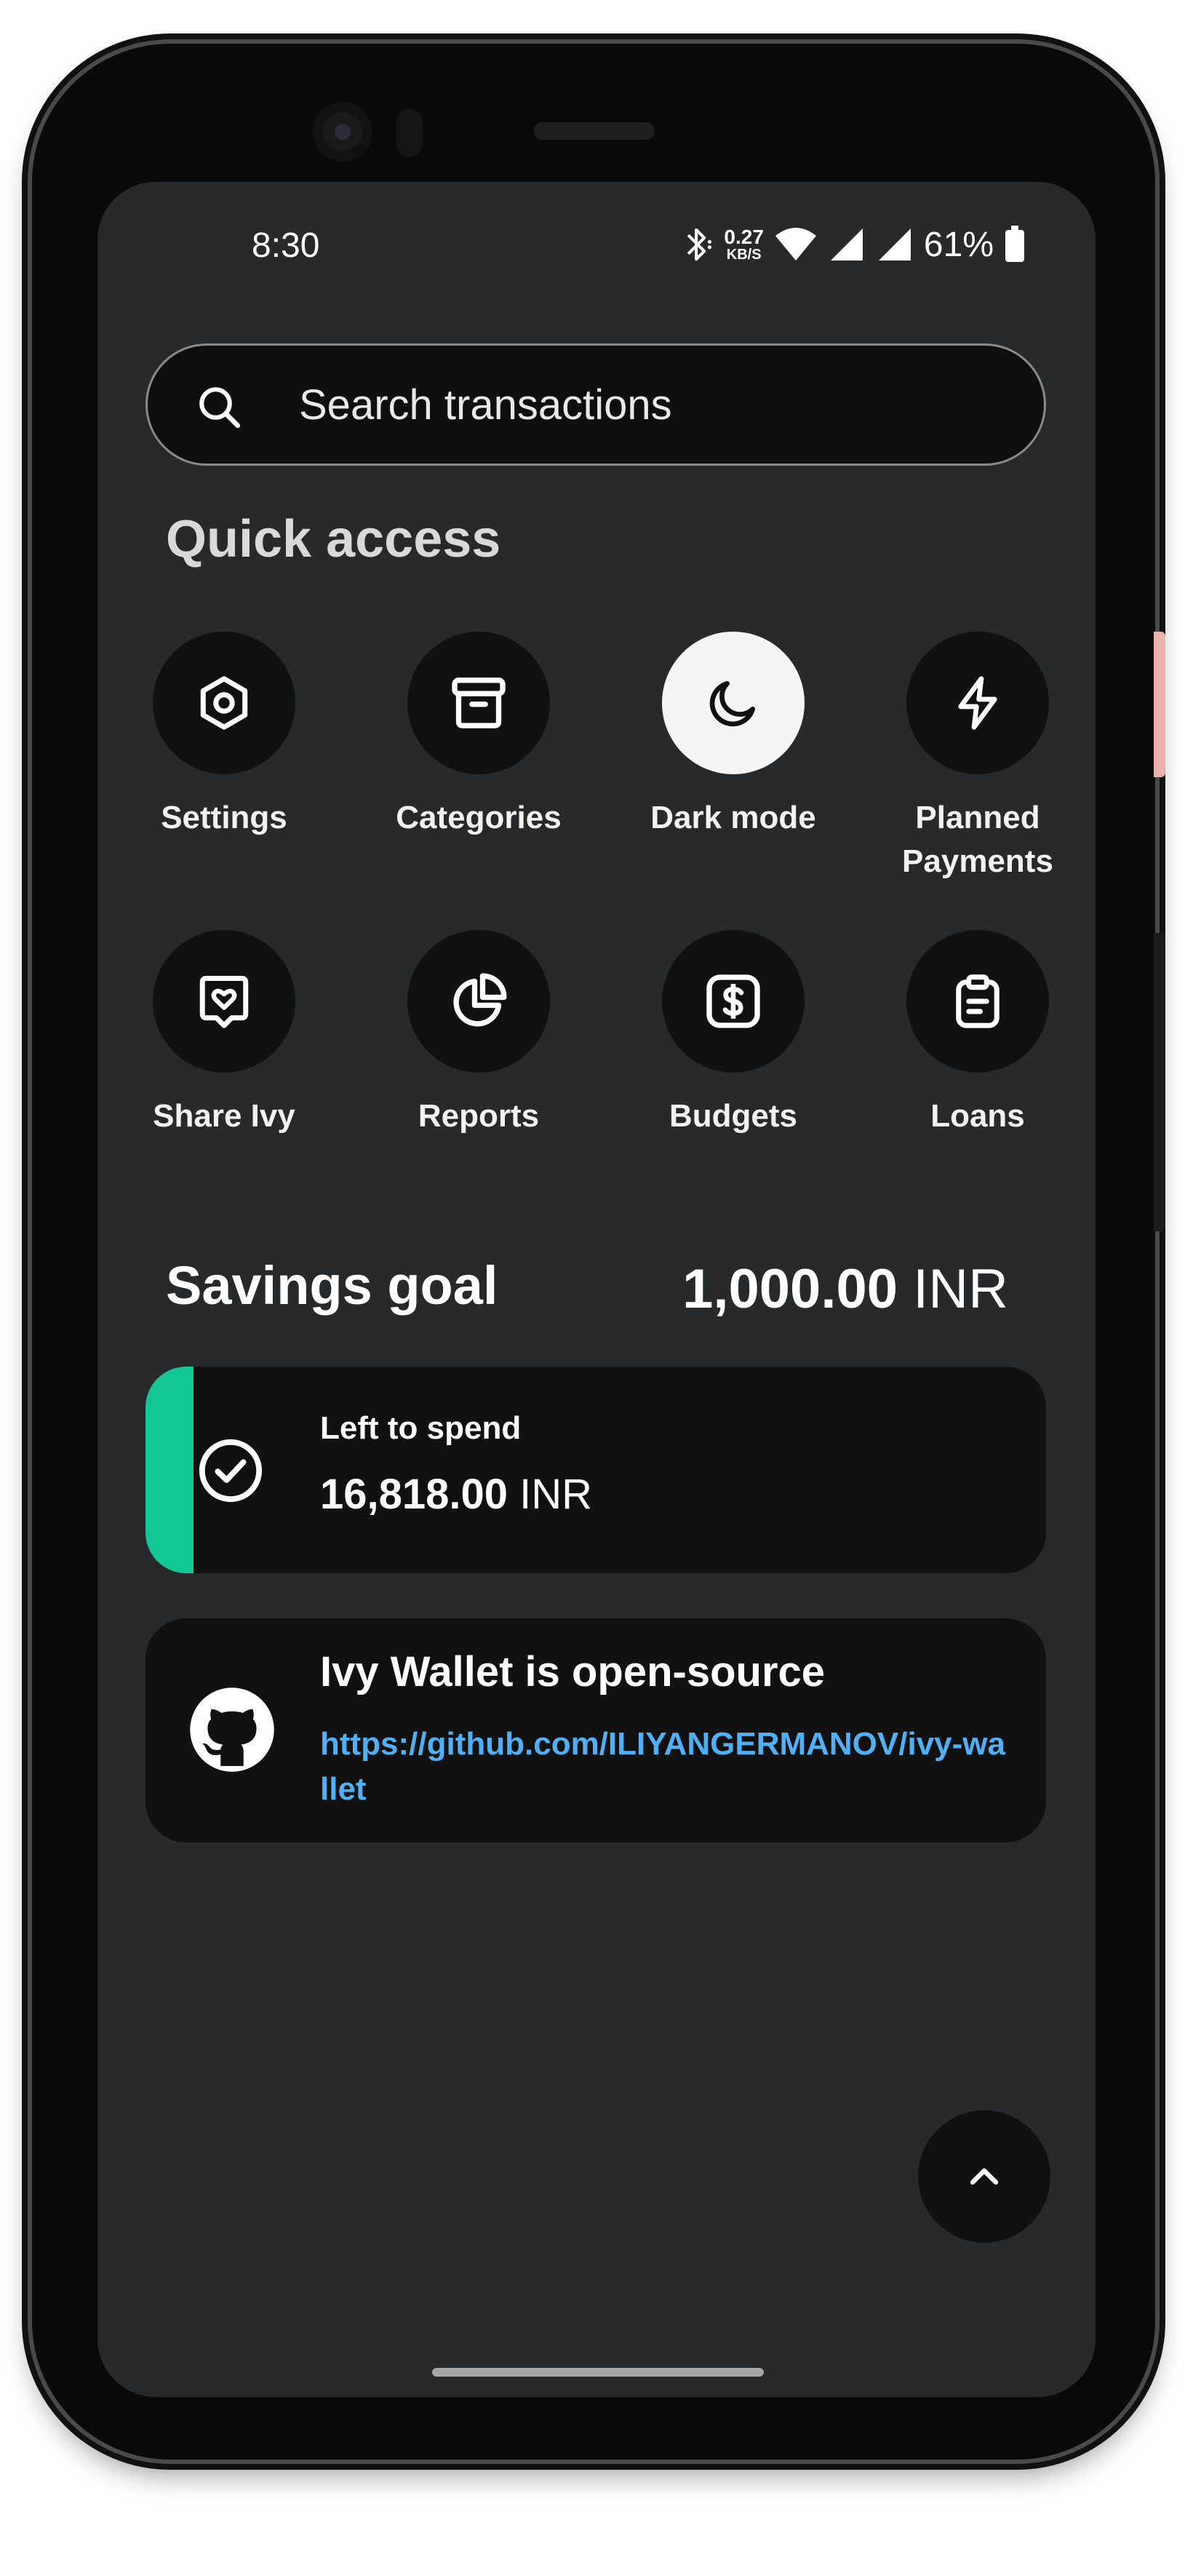 This screenshot has height=2576, width=1193. I want to click on card-accent-bar, so click(169, 1470).